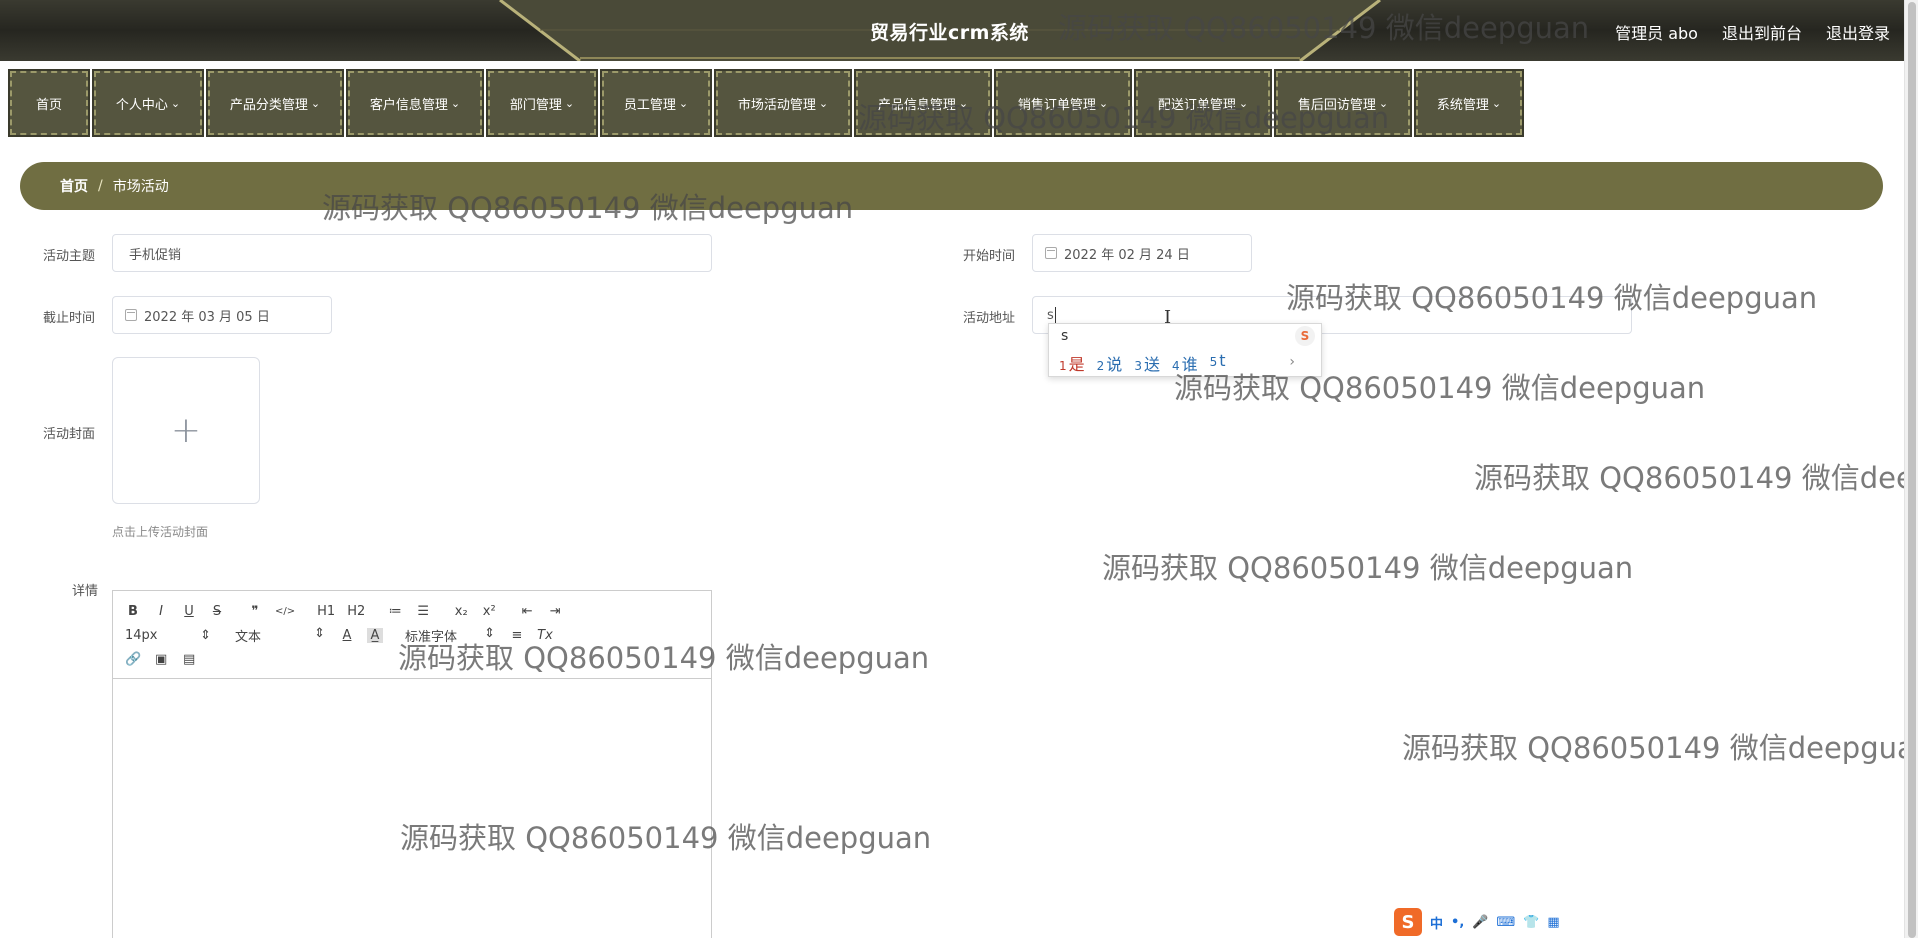 The image size is (1918, 938). I want to click on topic-input: 手机促销, so click(412, 253).